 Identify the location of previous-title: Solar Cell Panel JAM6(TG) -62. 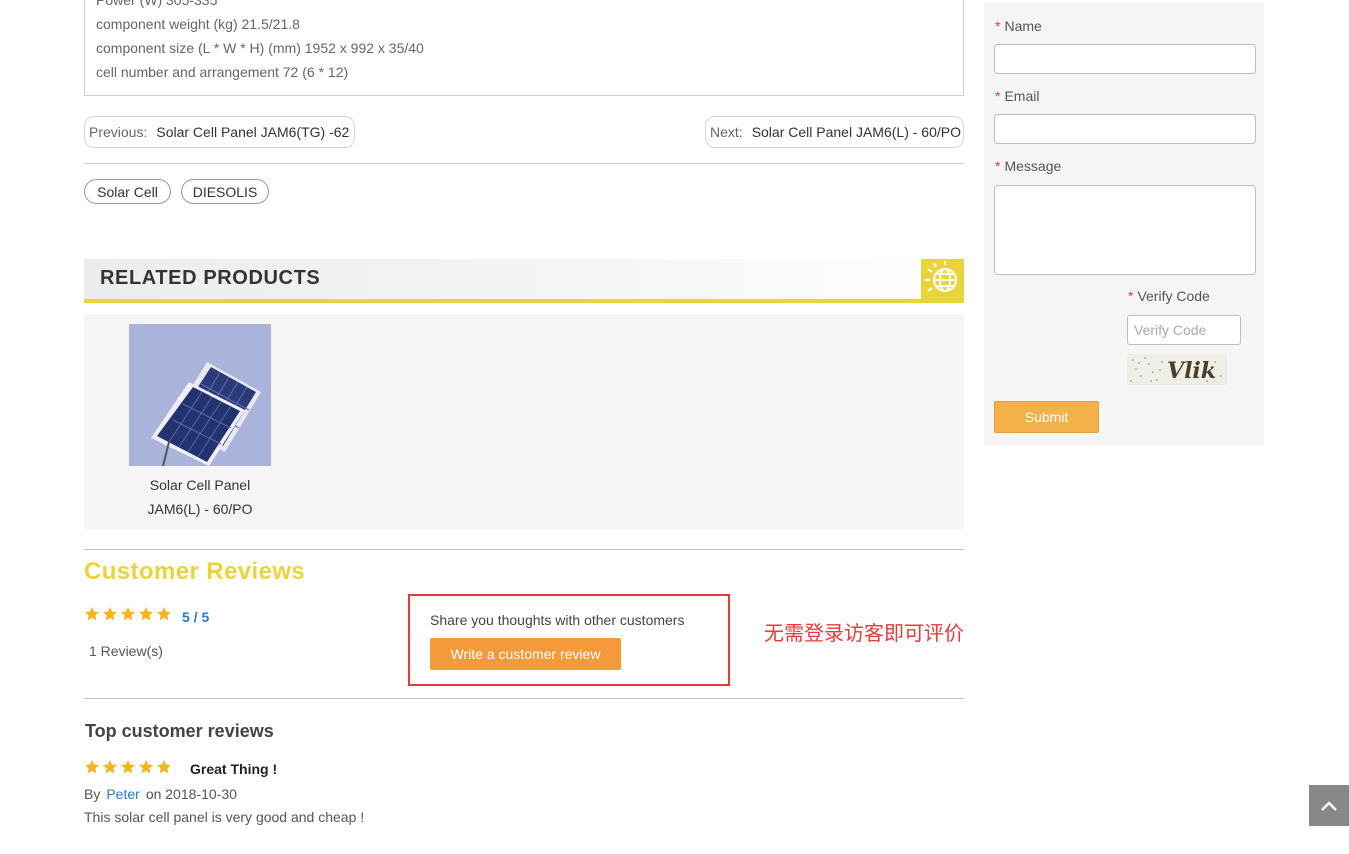
(253, 132).